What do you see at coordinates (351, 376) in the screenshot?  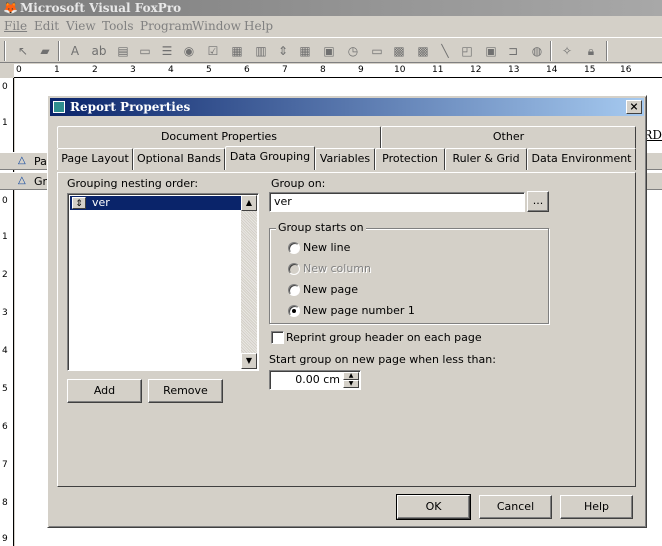 I see `spin-up-icon: ▲` at bounding box center [351, 376].